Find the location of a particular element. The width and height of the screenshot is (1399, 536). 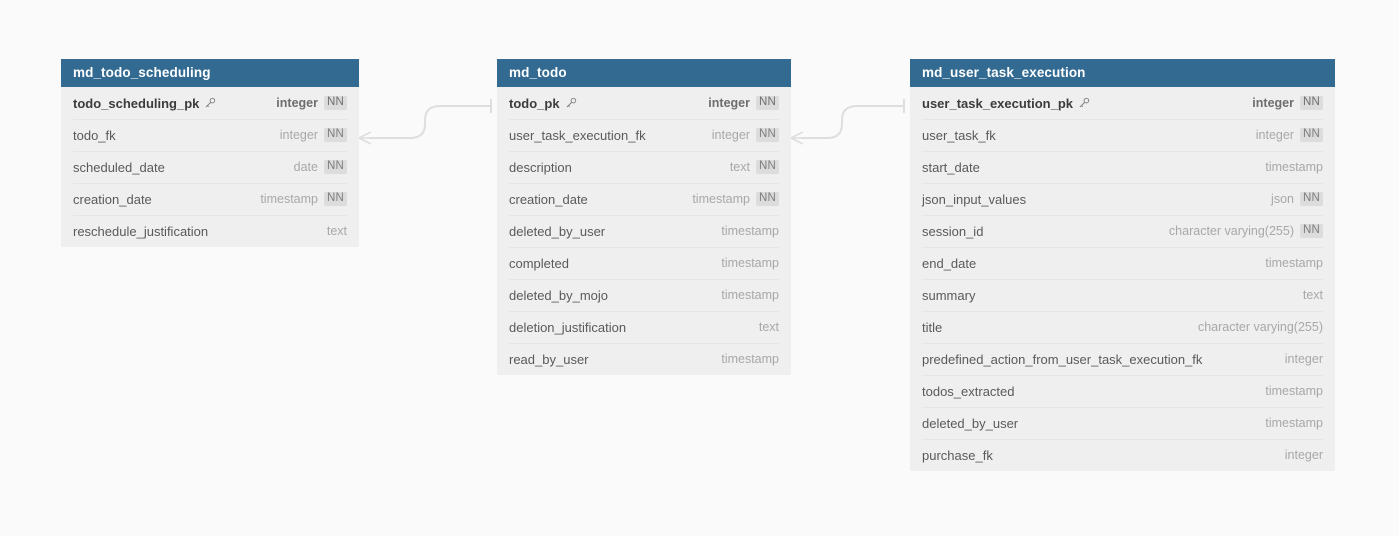

erd-column-name: deleted_by_mojo is located at coordinates (558, 295).